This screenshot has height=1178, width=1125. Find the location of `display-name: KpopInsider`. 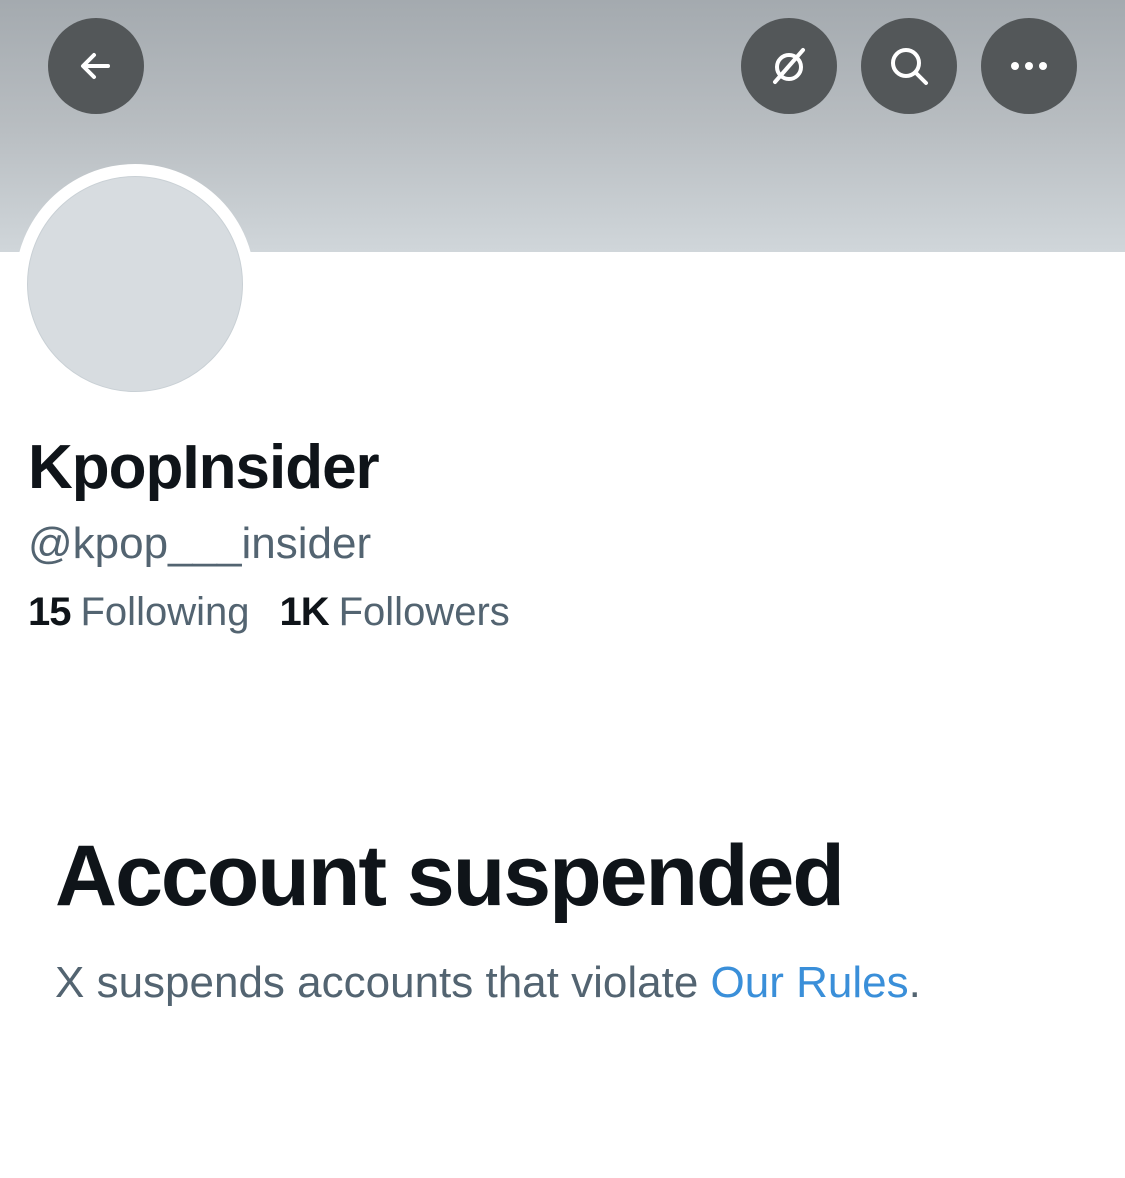

display-name: KpopInsider is located at coordinates (204, 467).